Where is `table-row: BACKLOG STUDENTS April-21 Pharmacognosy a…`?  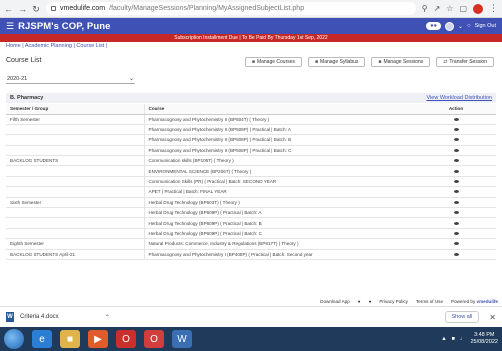
table-row: BACKLOG STUDENTS April-21 Pharmacognosy a… is located at coordinates (251, 254).